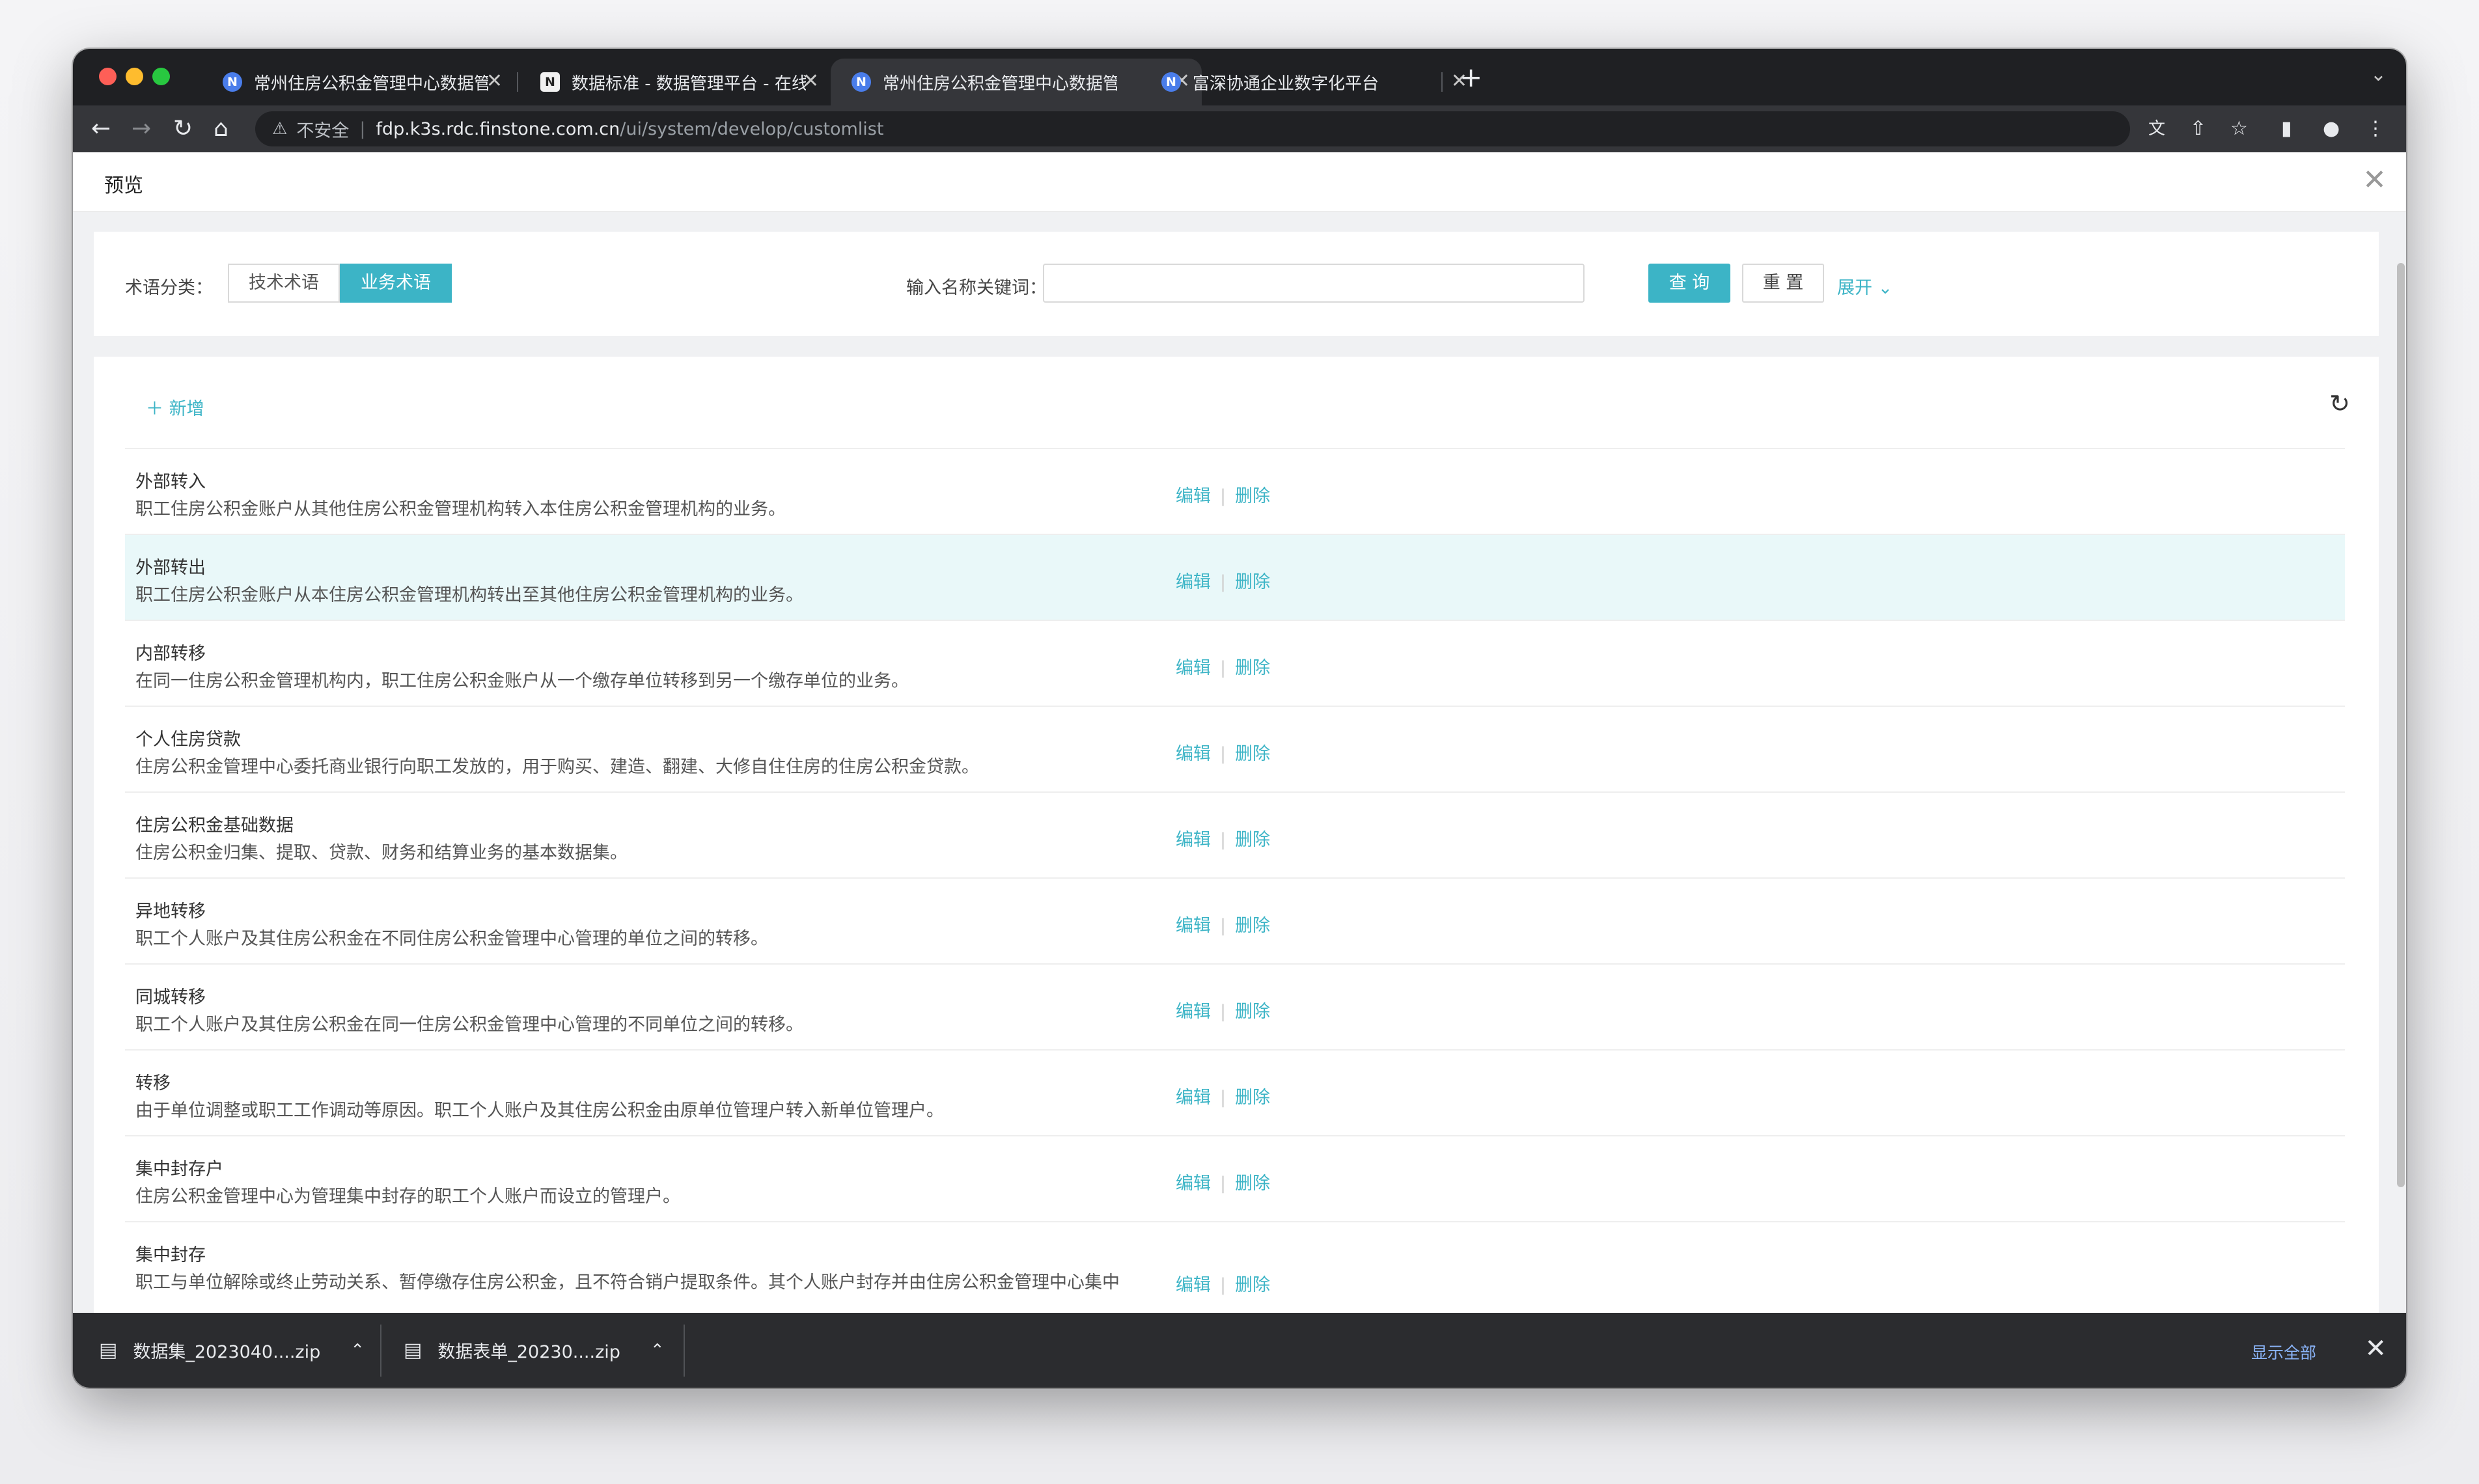  Describe the element at coordinates (1314, 283) in the screenshot. I see `keyword-search-input` at that location.